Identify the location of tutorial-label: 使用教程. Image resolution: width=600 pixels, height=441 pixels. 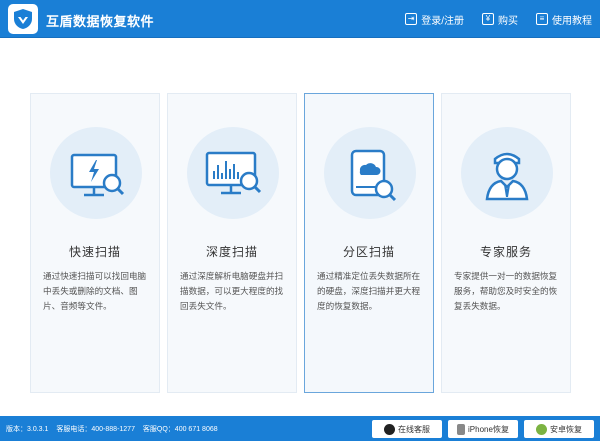
(572, 21).